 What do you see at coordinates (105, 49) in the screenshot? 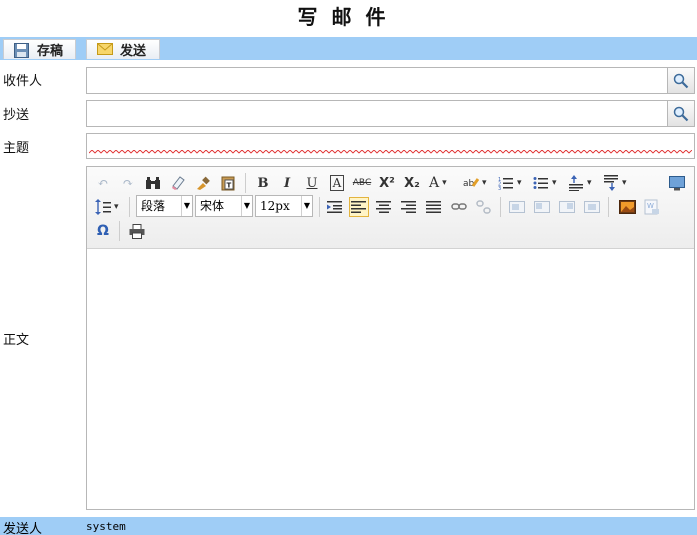
I see `envelope-icon` at bounding box center [105, 49].